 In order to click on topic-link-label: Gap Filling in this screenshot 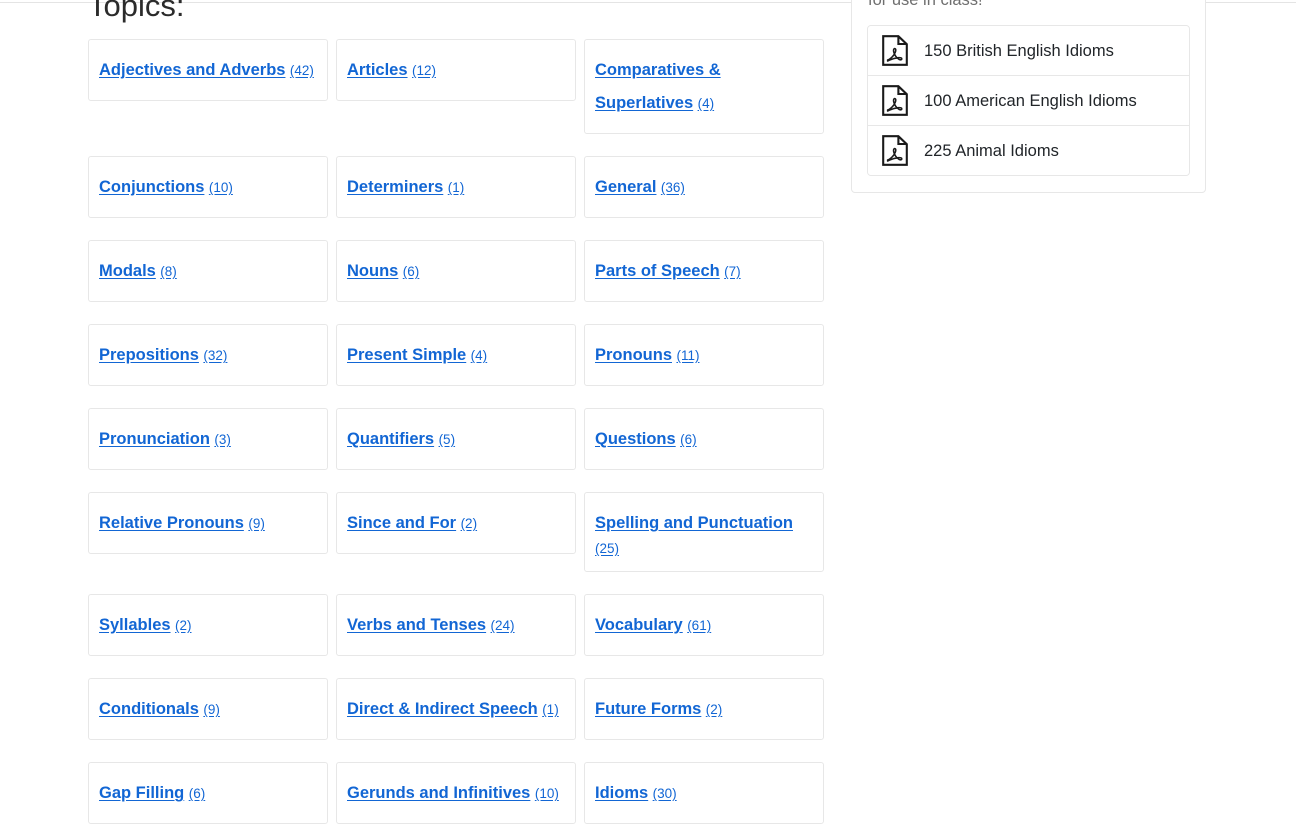, I will do `click(142, 793)`.